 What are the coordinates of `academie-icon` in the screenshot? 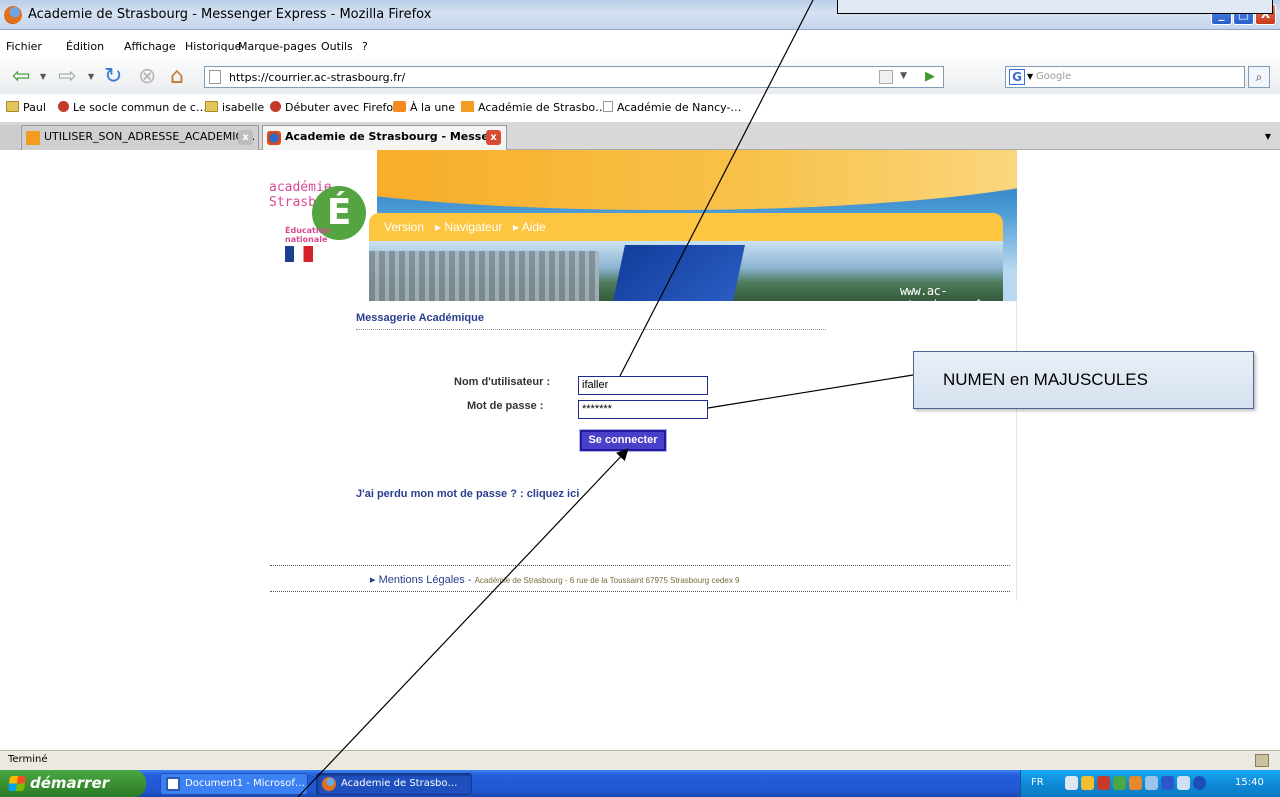 It's located at (467, 106).